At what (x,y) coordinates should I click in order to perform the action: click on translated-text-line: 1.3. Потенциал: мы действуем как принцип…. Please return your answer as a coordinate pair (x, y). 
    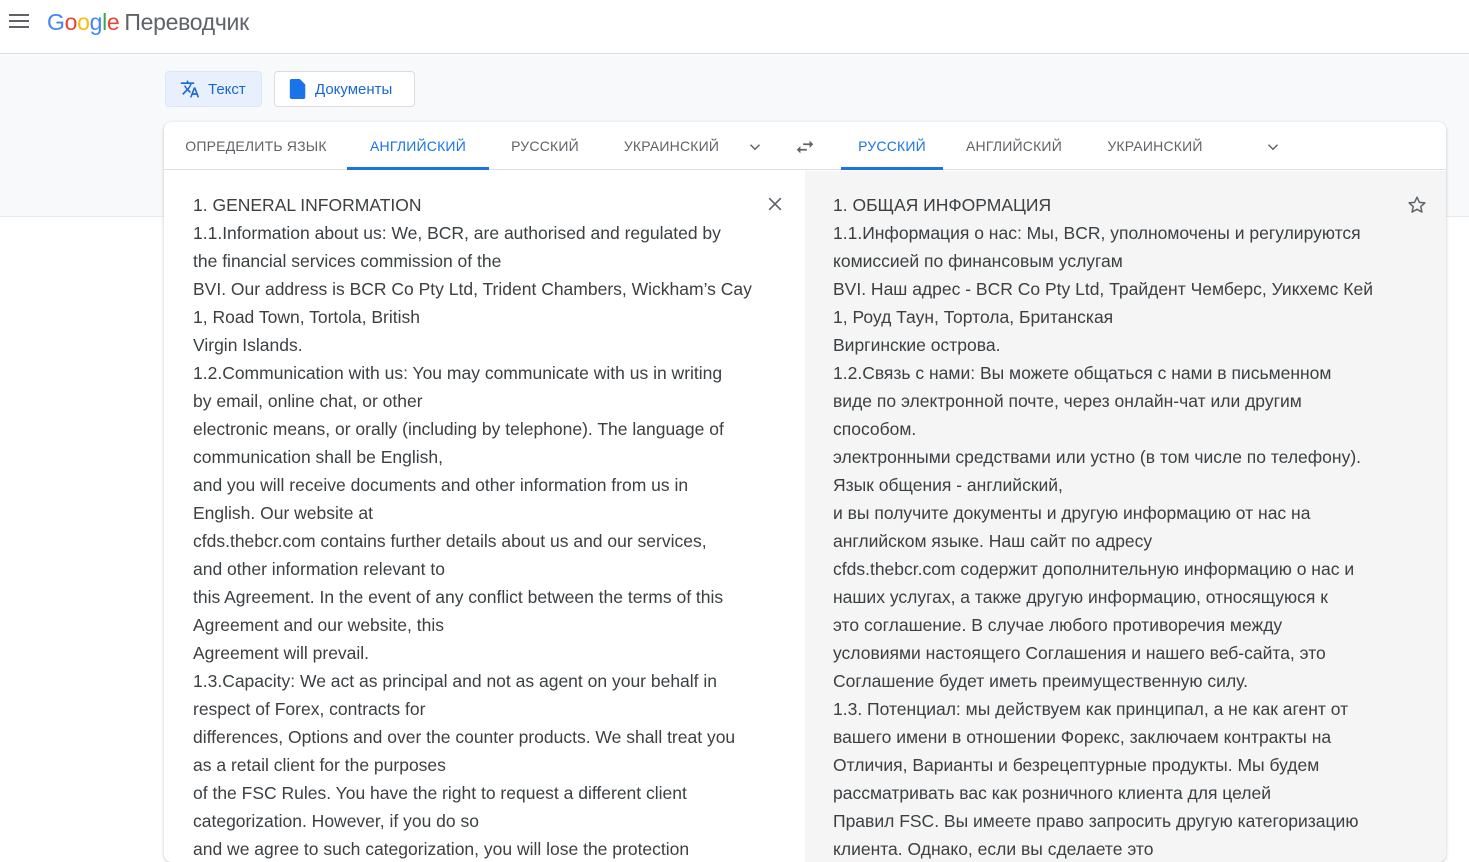
    Looking at the image, I should click on (1091, 709).